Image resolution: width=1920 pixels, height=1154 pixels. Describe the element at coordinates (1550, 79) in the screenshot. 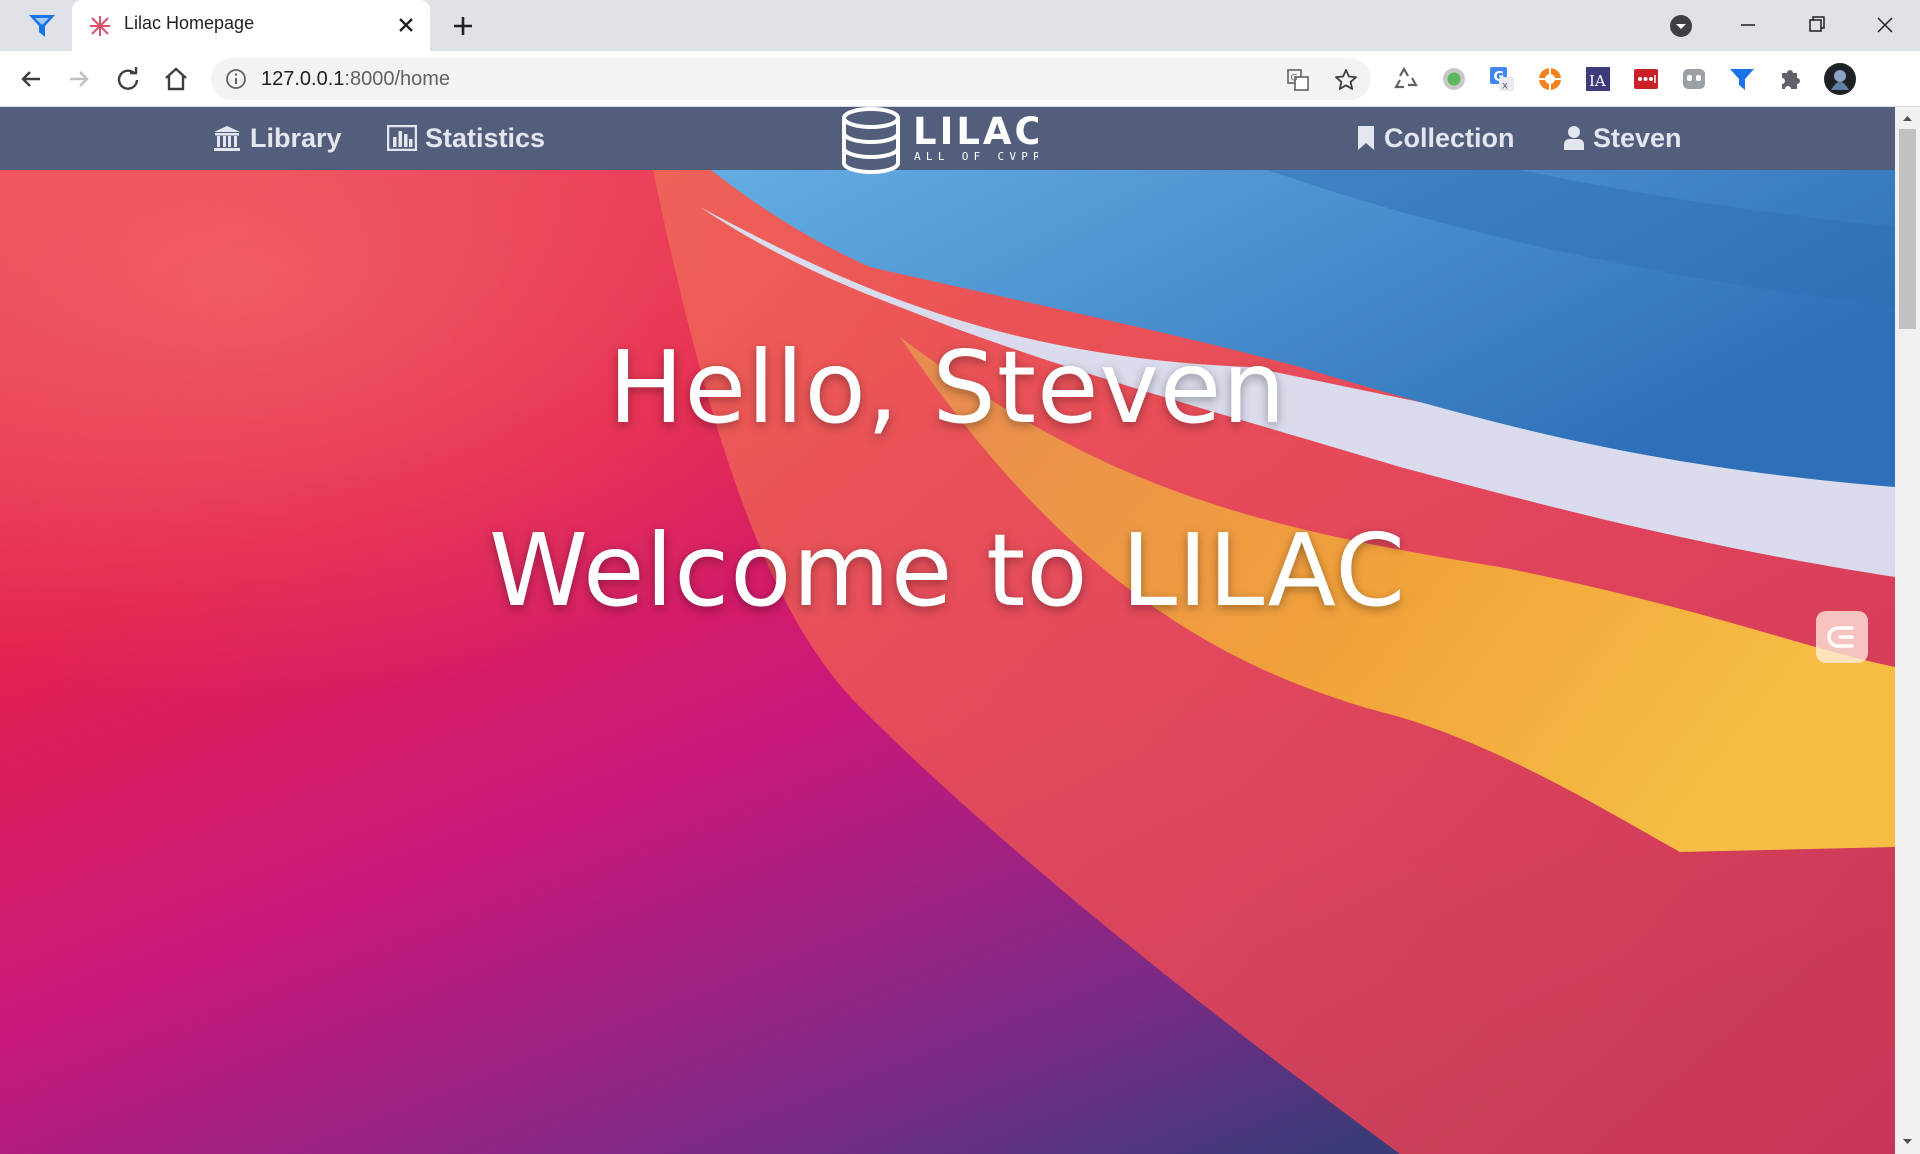

I see `orange-ring-icon` at that location.